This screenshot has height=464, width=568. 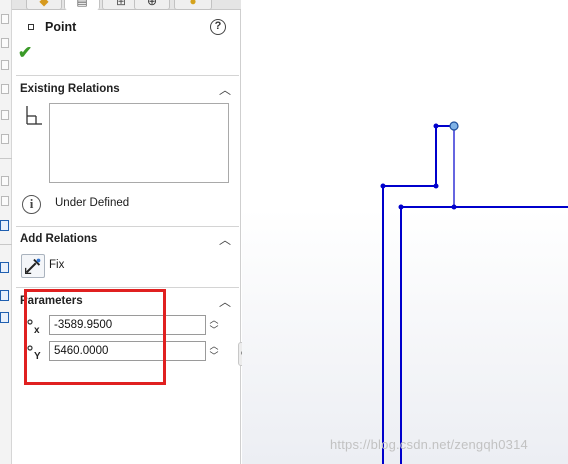 What do you see at coordinates (126, 28) in the screenshot?
I see `property-manager-header: Point ?` at bounding box center [126, 28].